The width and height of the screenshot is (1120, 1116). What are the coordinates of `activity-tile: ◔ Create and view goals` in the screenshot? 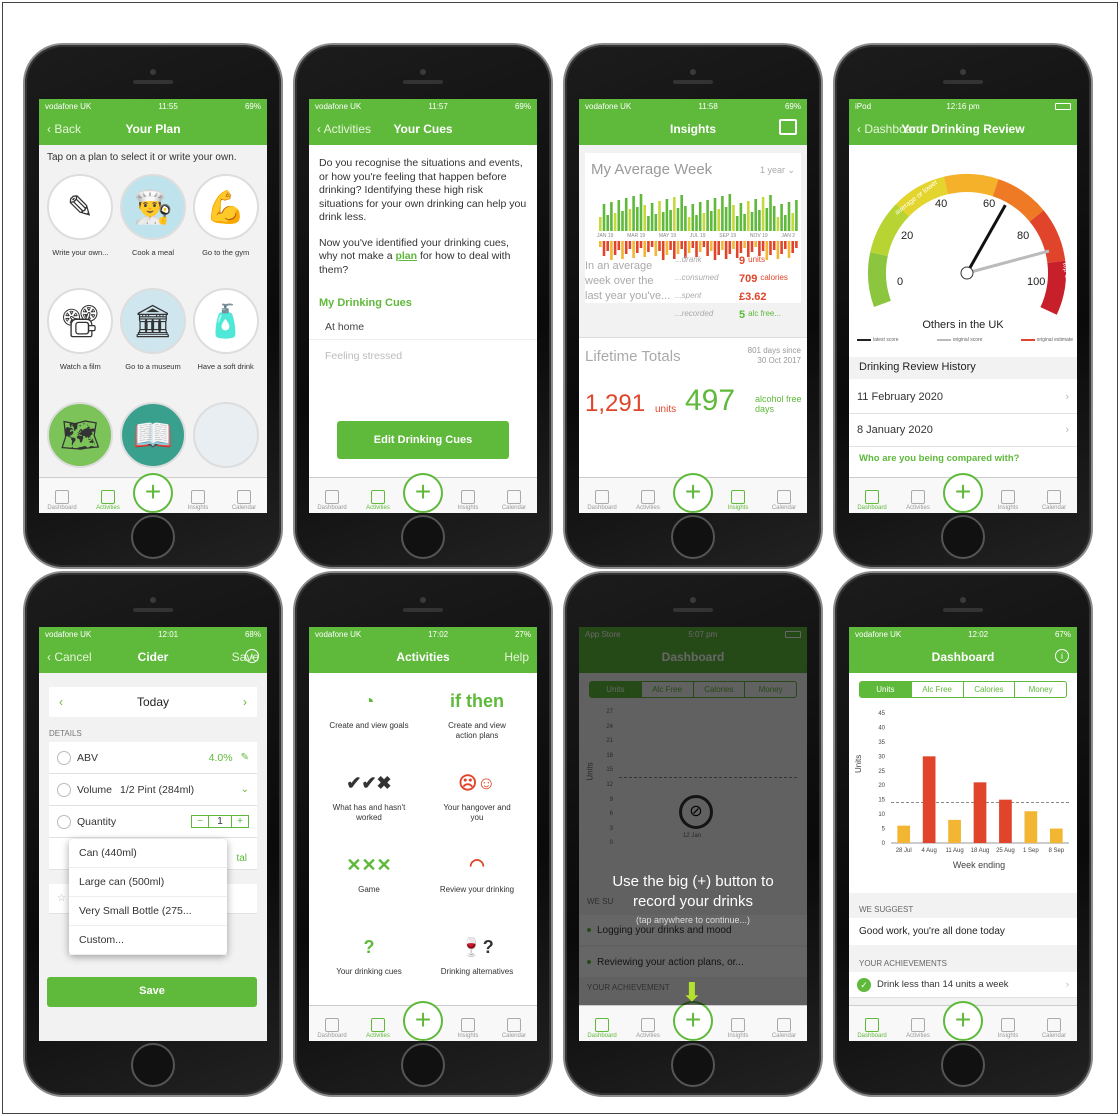 It's located at (369, 720).